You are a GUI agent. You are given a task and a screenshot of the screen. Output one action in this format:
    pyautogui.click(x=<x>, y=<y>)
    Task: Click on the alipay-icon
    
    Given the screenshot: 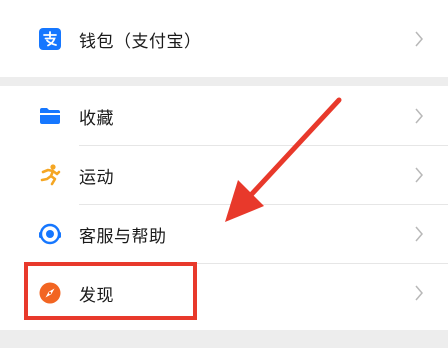 What is the action you would take?
    pyautogui.click(x=50, y=39)
    